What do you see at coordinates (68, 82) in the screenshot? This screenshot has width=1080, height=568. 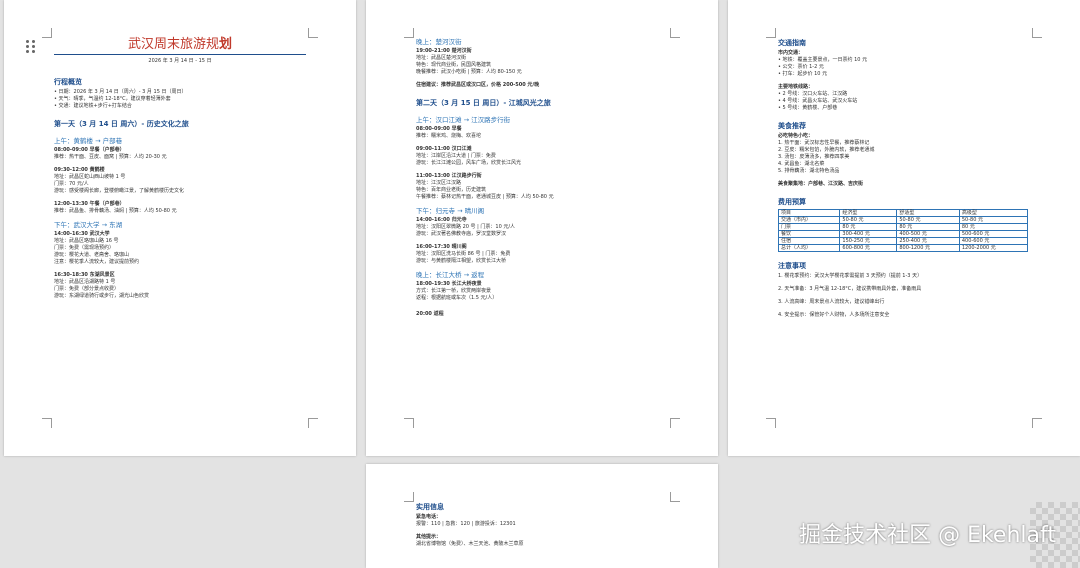 I see `heading-overview: 行程概览` at bounding box center [68, 82].